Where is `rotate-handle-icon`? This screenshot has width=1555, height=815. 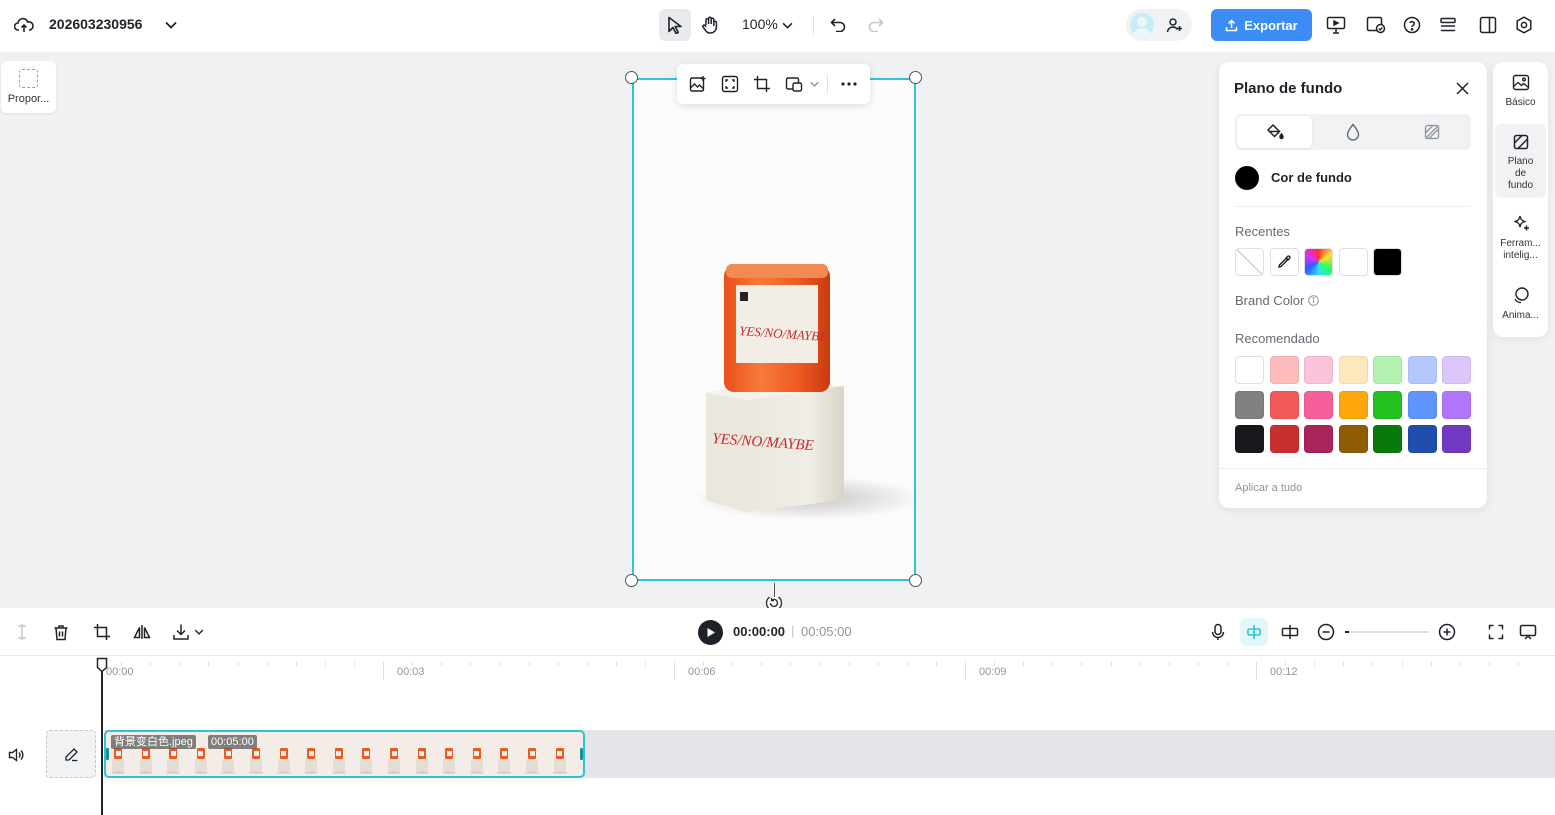 rotate-handle-icon is located at coordinates (774, 602).